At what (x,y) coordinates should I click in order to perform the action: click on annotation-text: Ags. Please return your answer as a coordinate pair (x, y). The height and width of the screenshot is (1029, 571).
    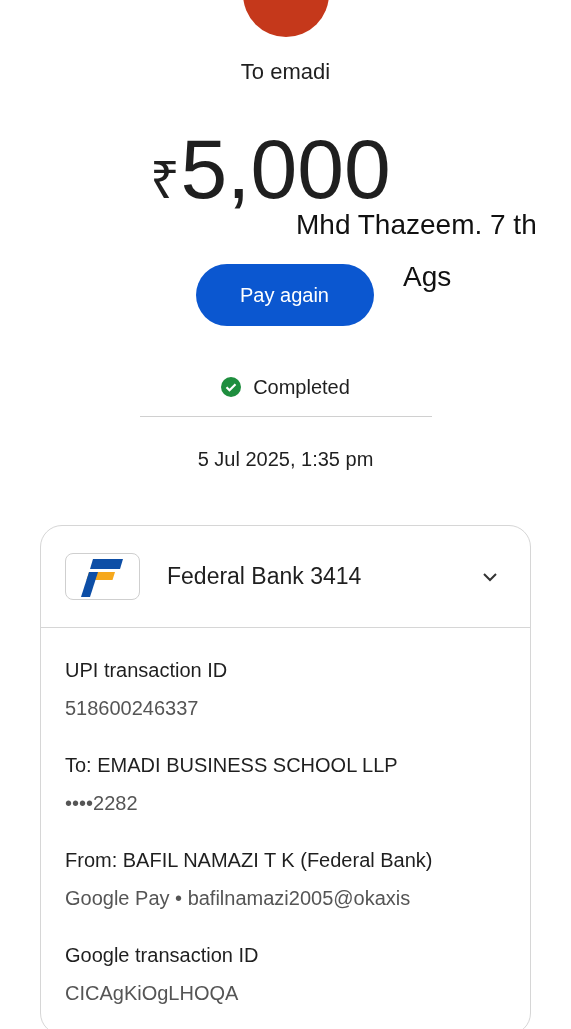
    Looking at the image, I should click on (427, 277).